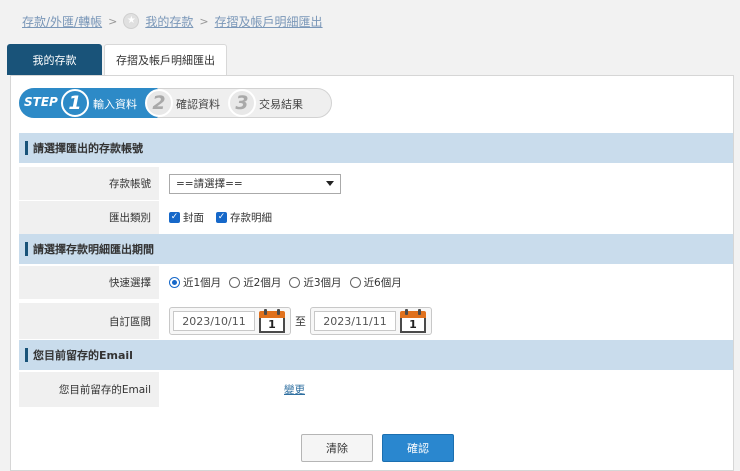  What do you see at coordinates (376, 355) in the screenshot?
I see `section-header-email: 您目前留存的Email` at bounding box center [376, 355].